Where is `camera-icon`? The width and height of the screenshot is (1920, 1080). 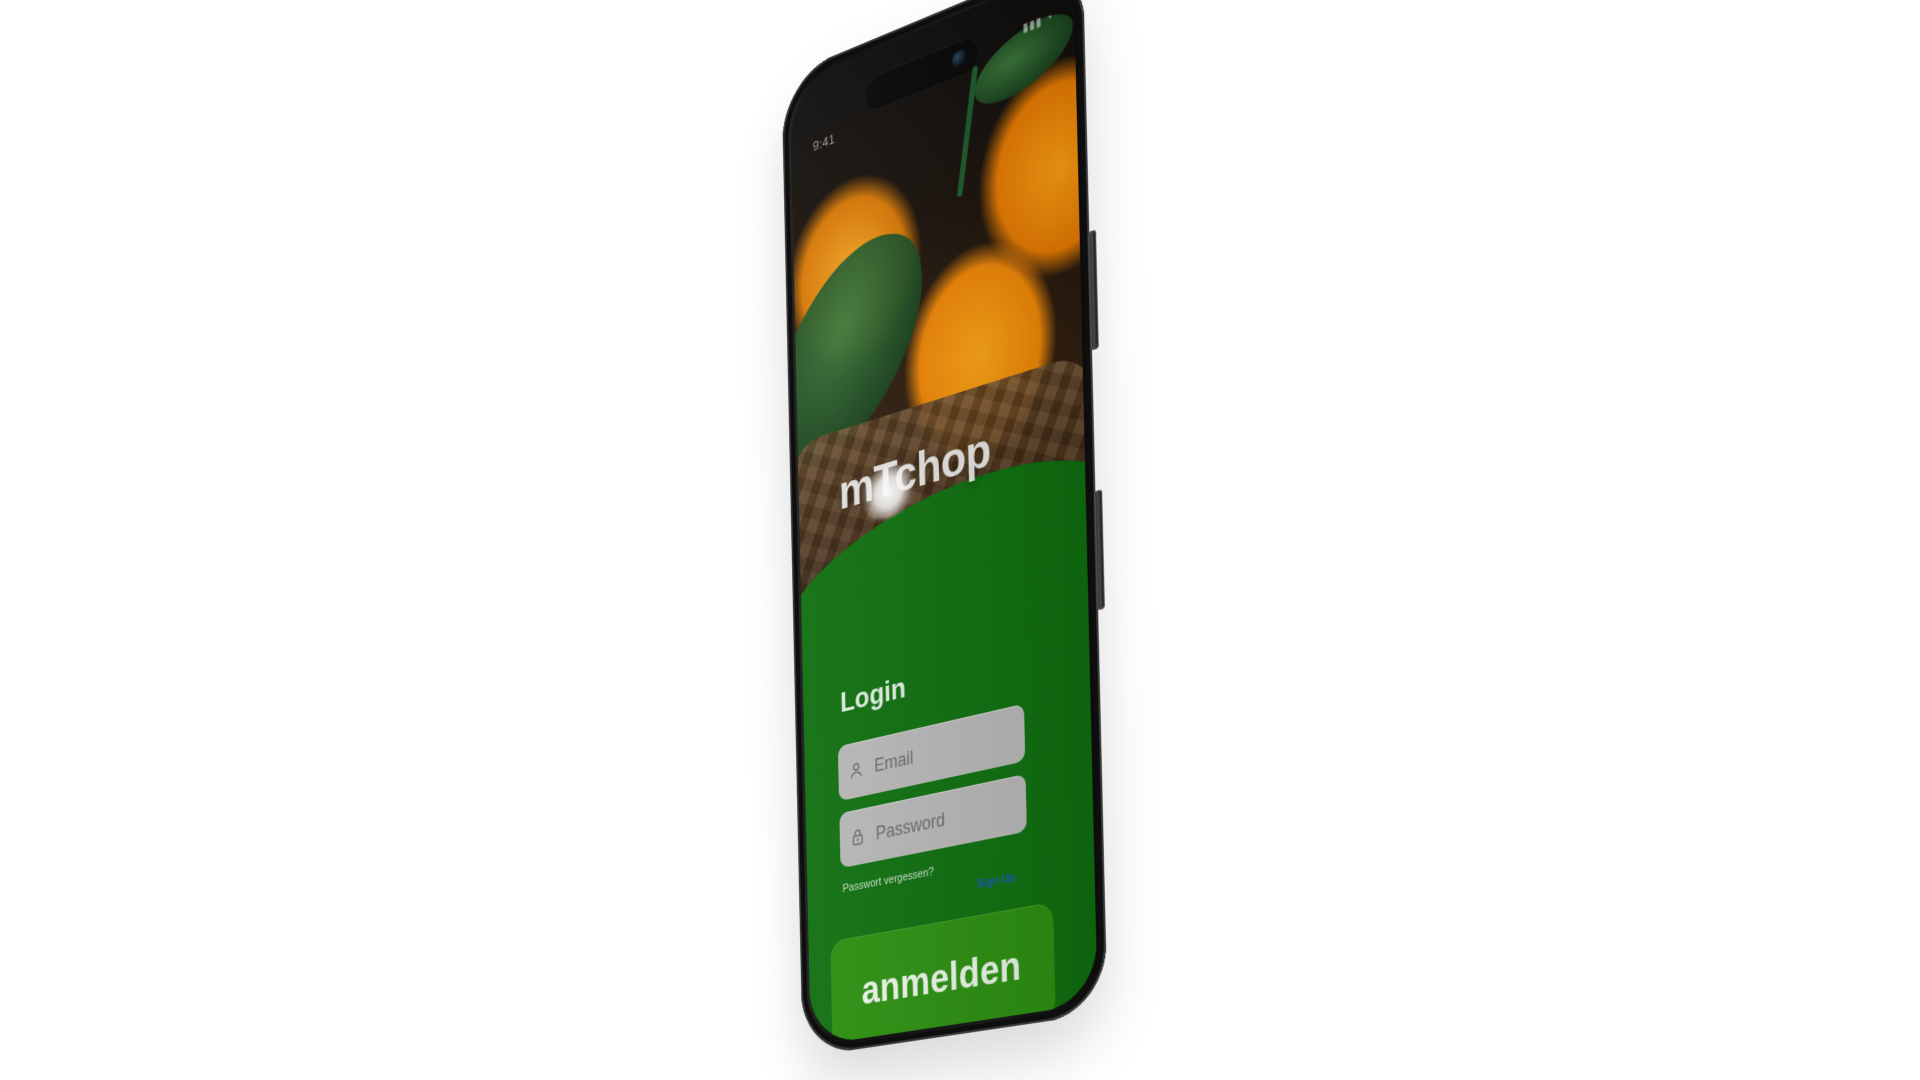 camera-icon is located at coordinates (959, 59).